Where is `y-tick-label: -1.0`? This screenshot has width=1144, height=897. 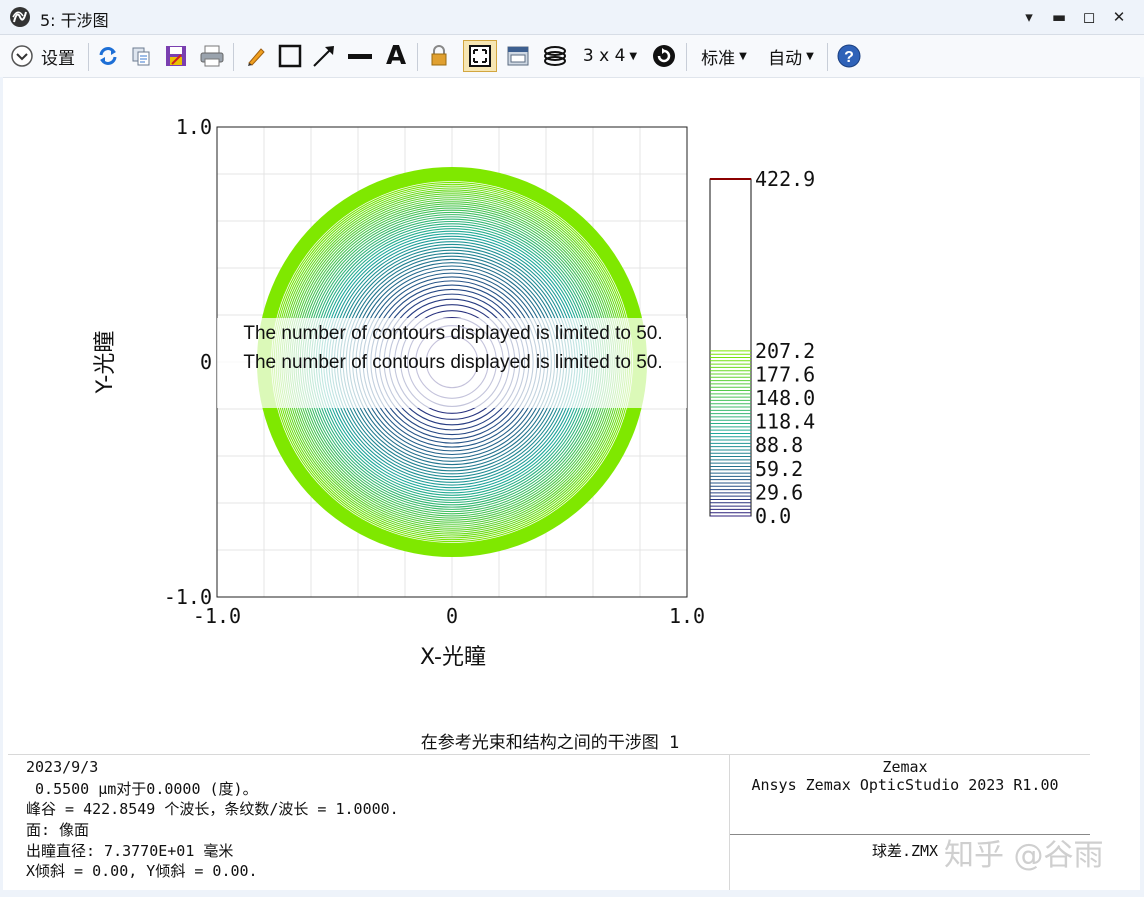
y-tick-label: -1.0 is located at coordinates (188, 597).